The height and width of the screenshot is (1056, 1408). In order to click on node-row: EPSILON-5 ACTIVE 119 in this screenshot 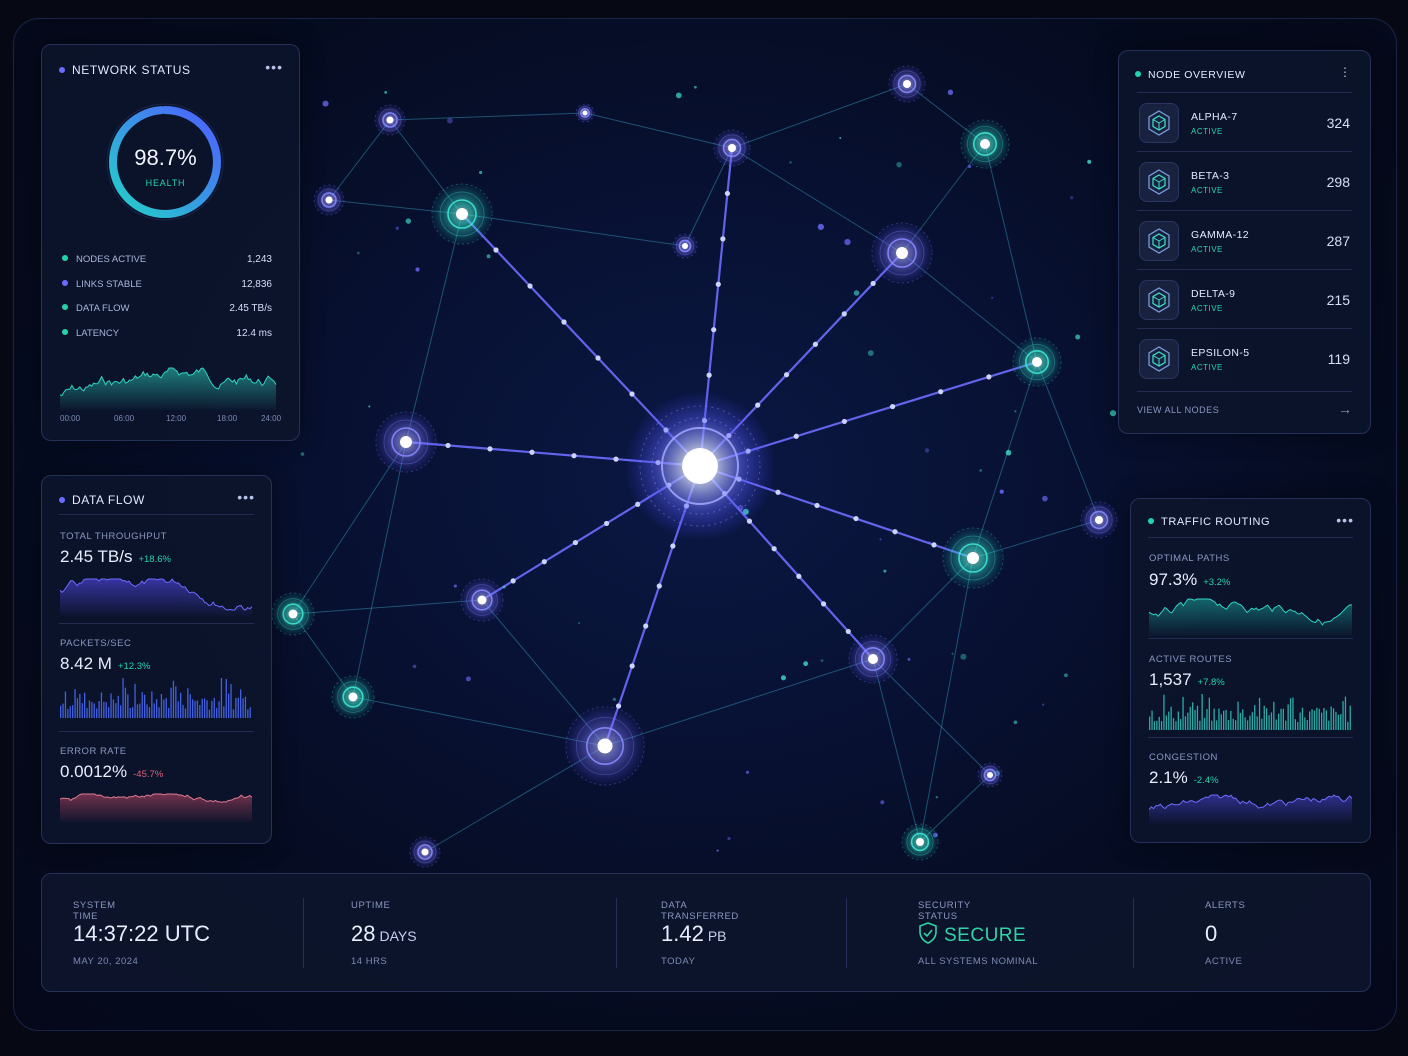, I will do `click(1244, 357)`.